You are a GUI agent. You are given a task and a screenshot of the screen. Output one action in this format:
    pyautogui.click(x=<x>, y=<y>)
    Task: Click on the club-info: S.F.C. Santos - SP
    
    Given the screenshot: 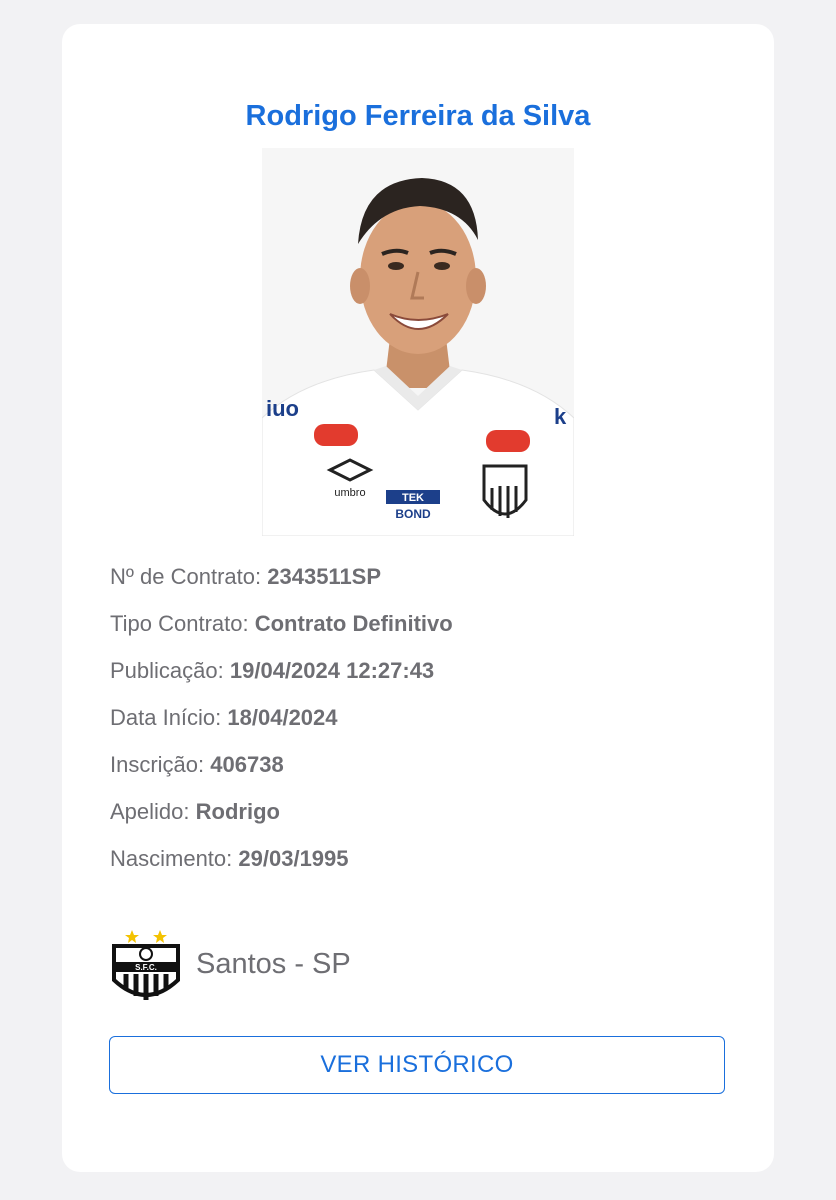 What is the action you would take?
    pyautogui.click(x=229, y=964)
    